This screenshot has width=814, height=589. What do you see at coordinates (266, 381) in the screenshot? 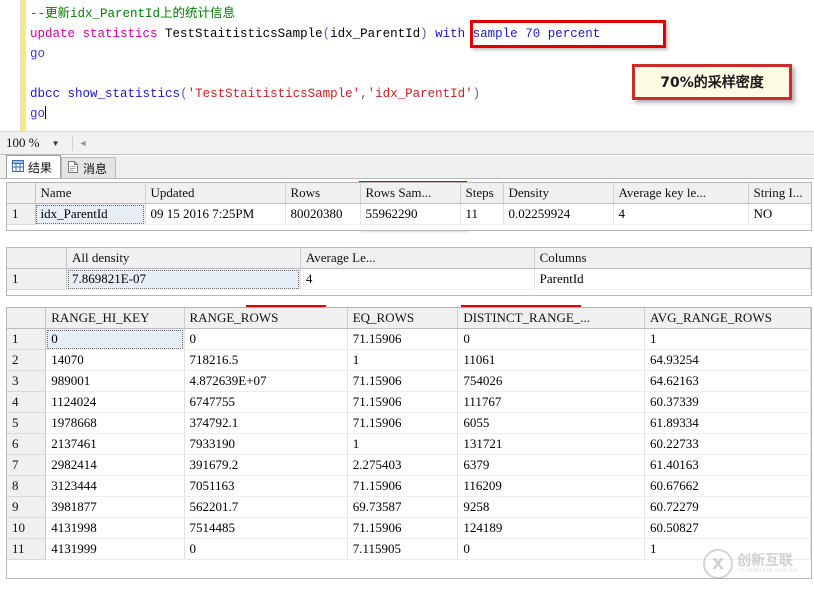
I see `table-cell: 4.872639E+07` at bounding box center [266, 381].